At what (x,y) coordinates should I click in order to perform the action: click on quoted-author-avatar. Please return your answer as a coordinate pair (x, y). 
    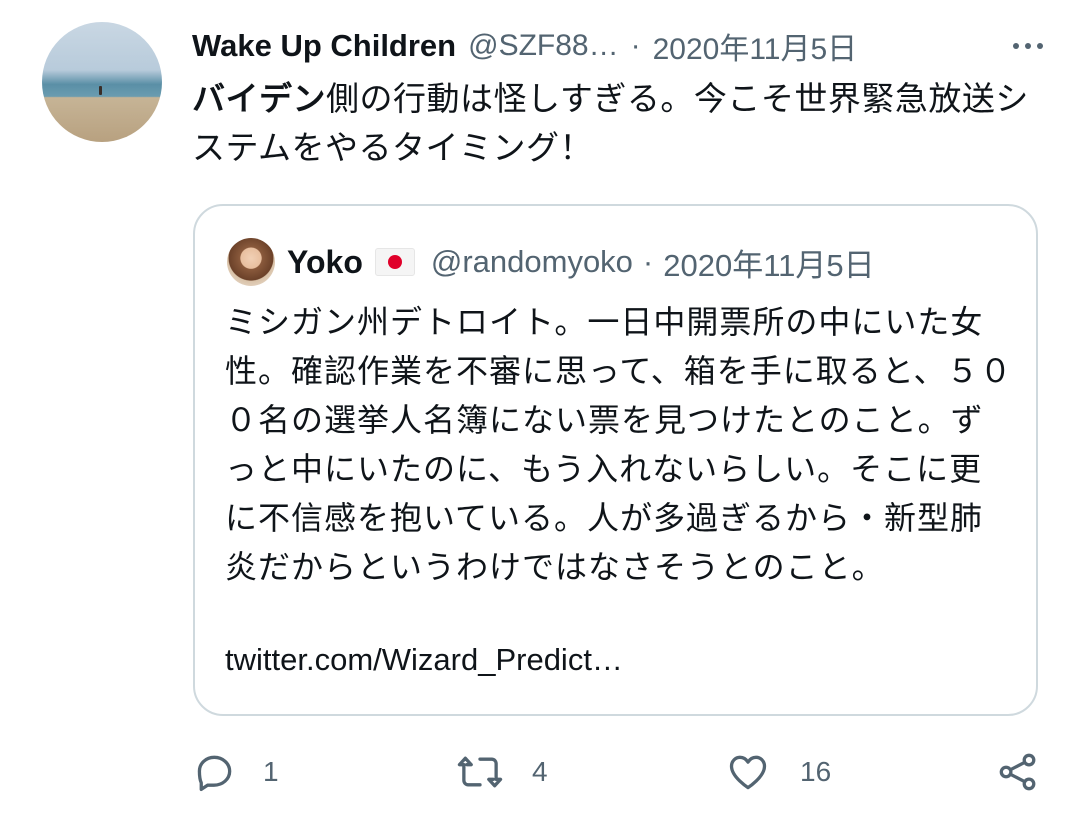
    Looking at the image, I should click on (251, 262).